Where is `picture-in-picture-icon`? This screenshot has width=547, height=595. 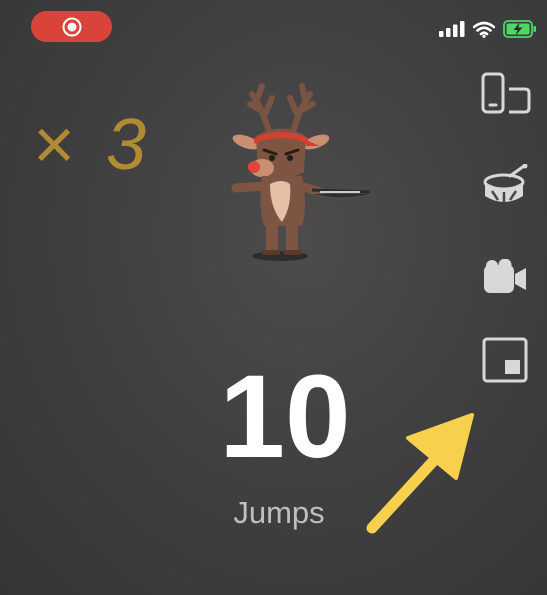 picture-in-picture-icon is located at coordinates (505, 360).